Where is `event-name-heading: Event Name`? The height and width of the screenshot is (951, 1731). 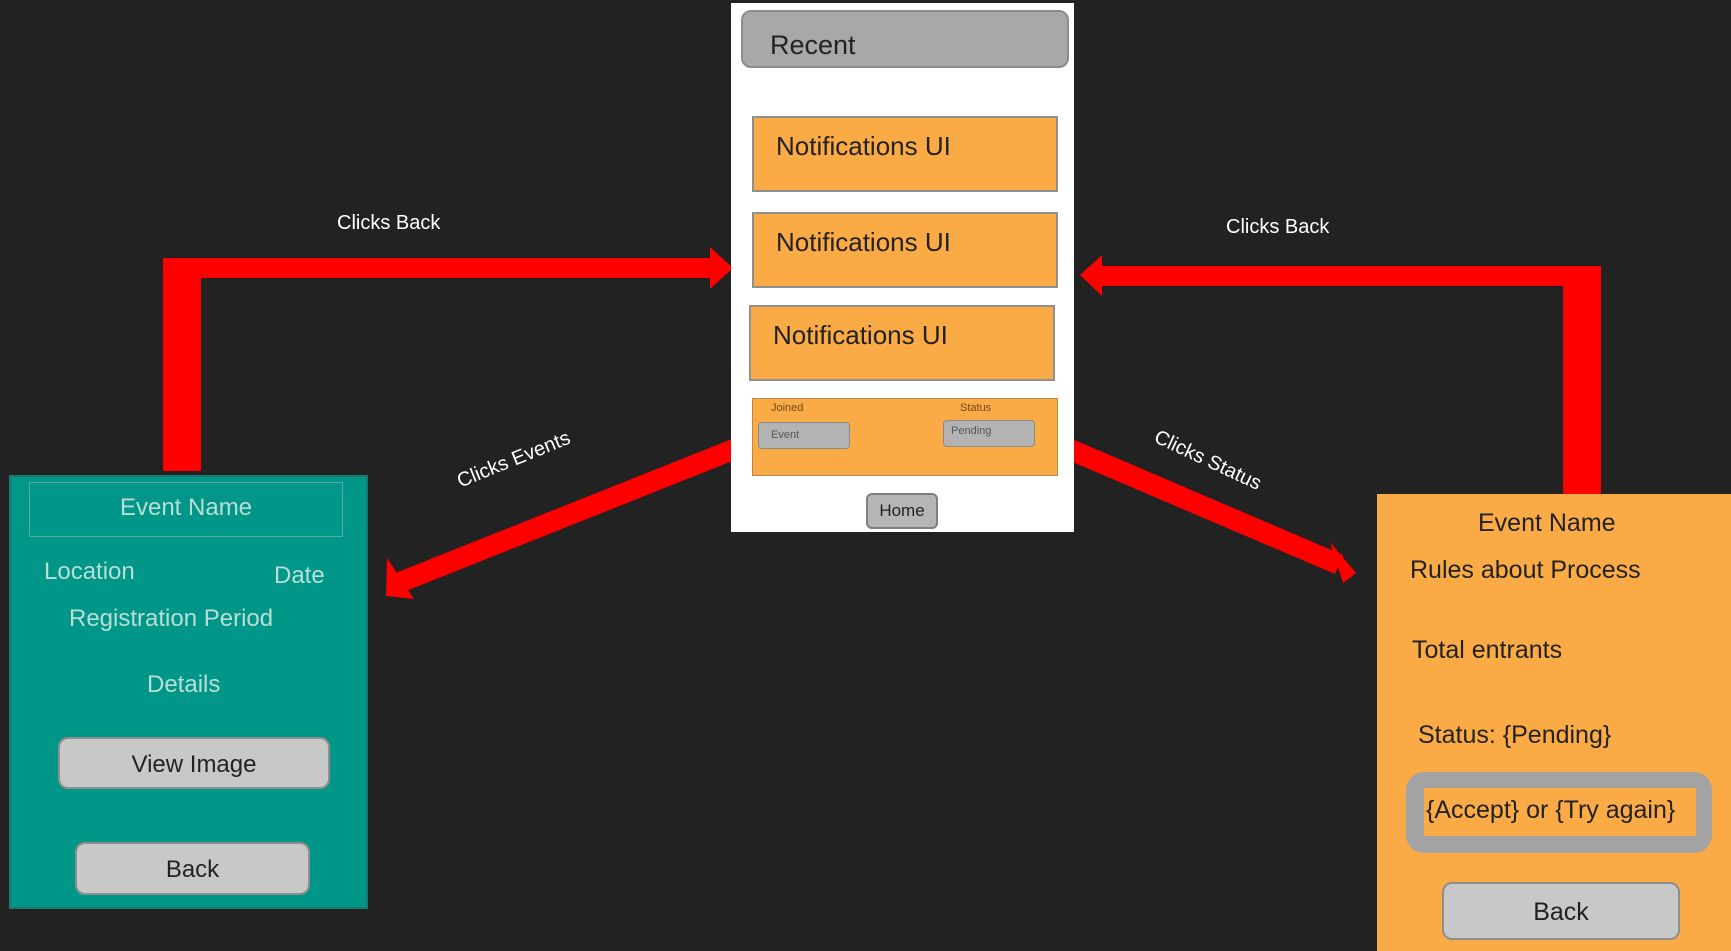
event-name-heading: Event Name is located at coordinates (186, 509).